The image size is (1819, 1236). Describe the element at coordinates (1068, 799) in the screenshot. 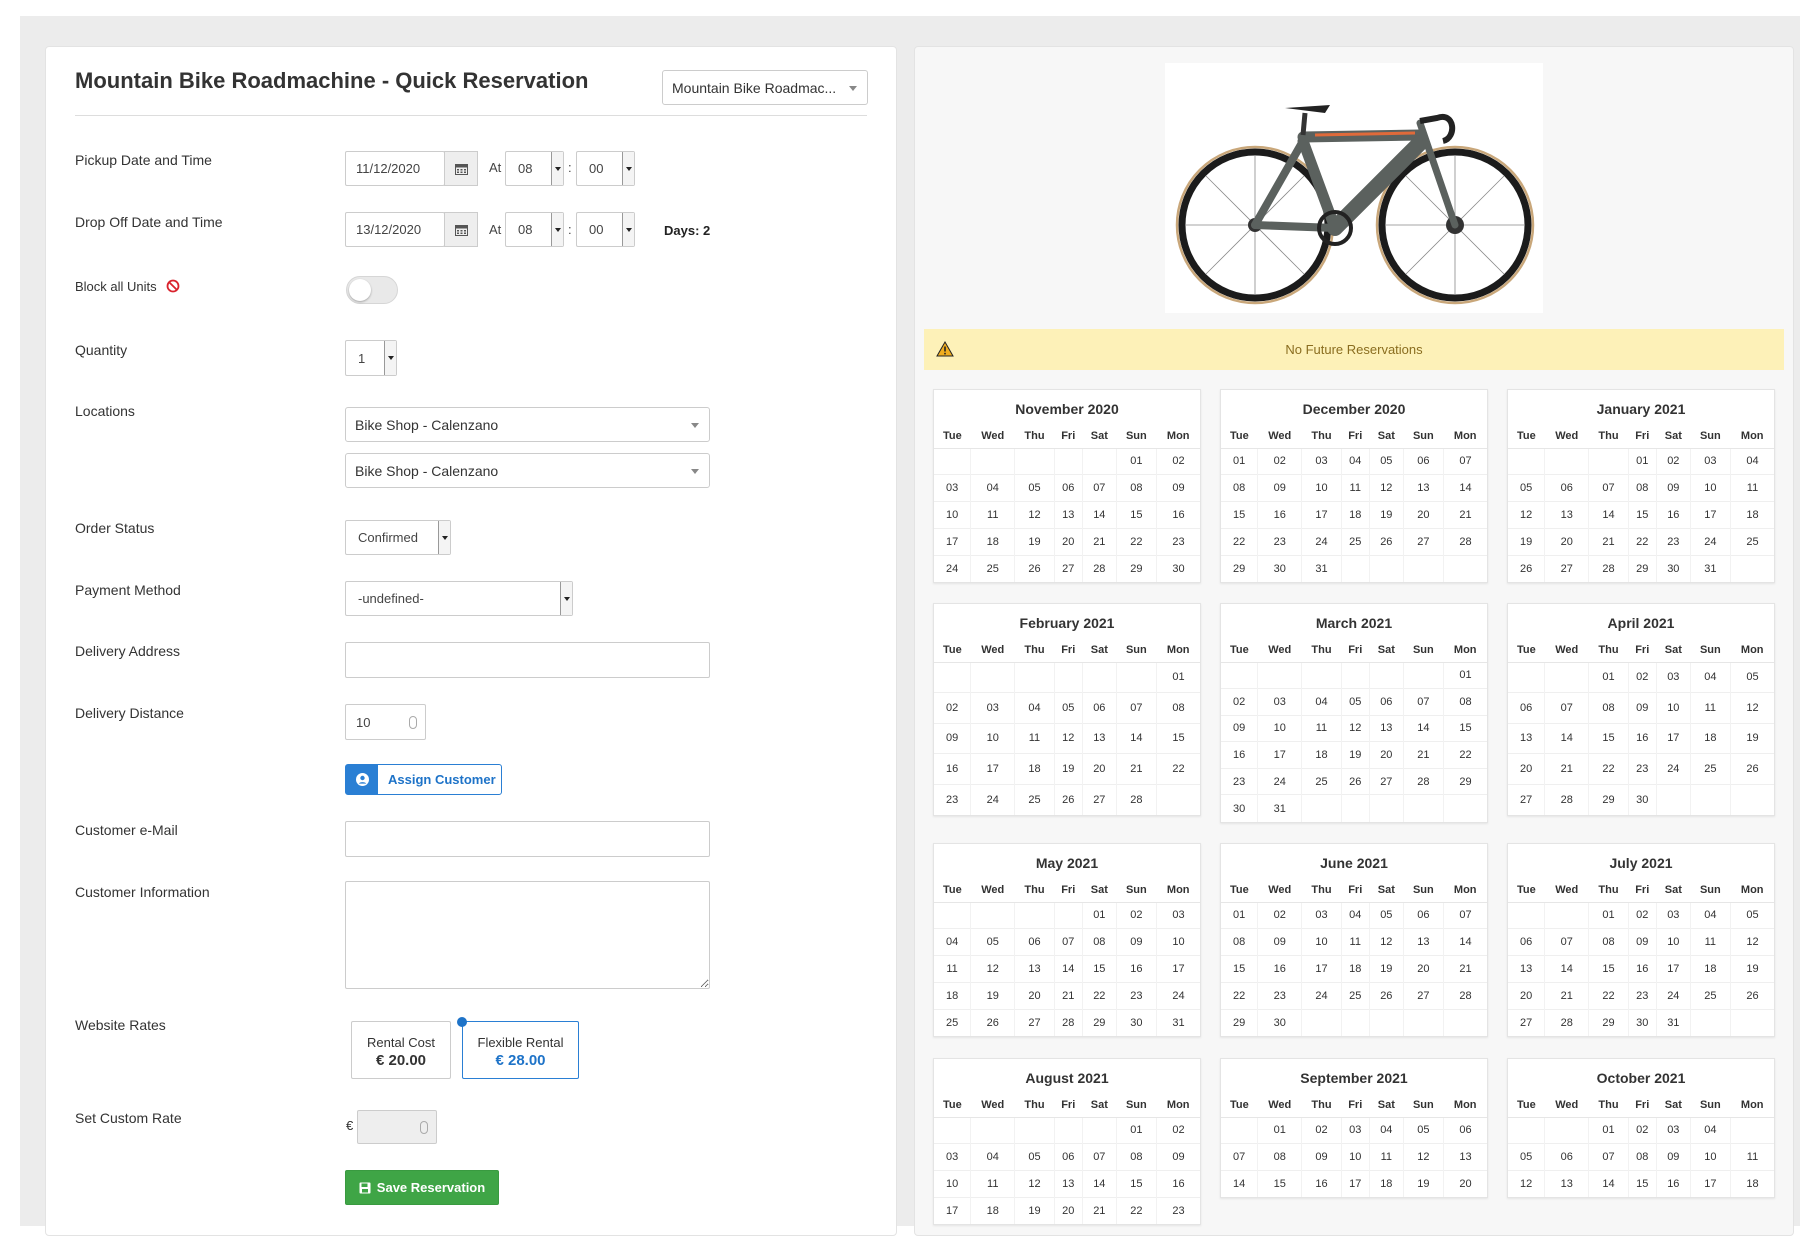

I see `calendar-day: 26` at that location.